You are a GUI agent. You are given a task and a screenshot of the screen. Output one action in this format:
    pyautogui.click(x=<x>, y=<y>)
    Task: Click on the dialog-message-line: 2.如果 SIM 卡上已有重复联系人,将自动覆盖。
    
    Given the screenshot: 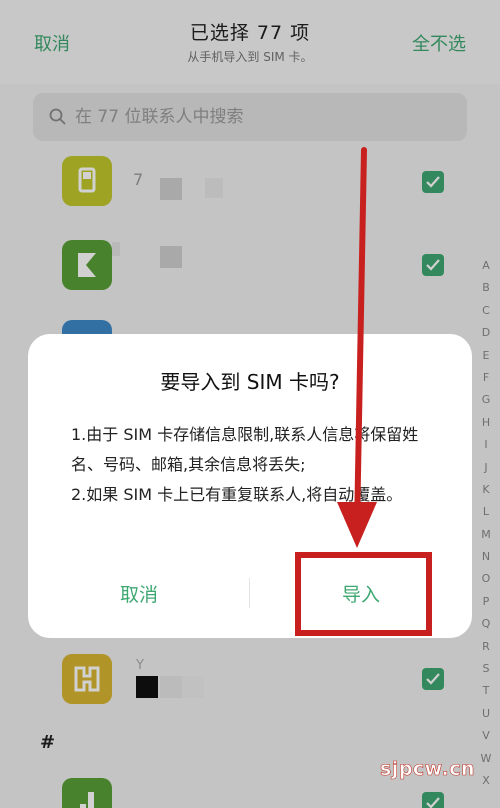 What is the action you would take?
    pyautogui.click(x=237, y=494)
    